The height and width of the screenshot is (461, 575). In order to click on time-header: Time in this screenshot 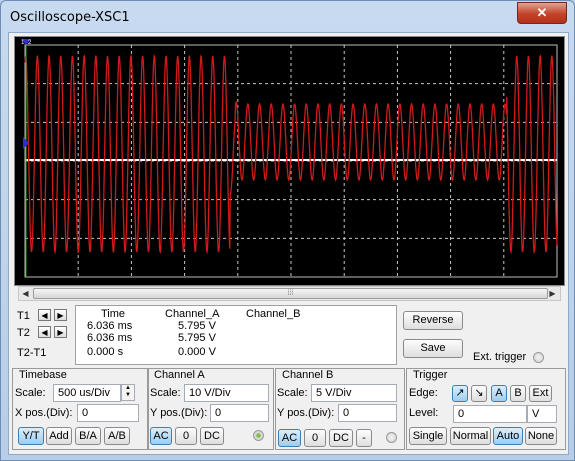, I will do `click(113, 314)`.